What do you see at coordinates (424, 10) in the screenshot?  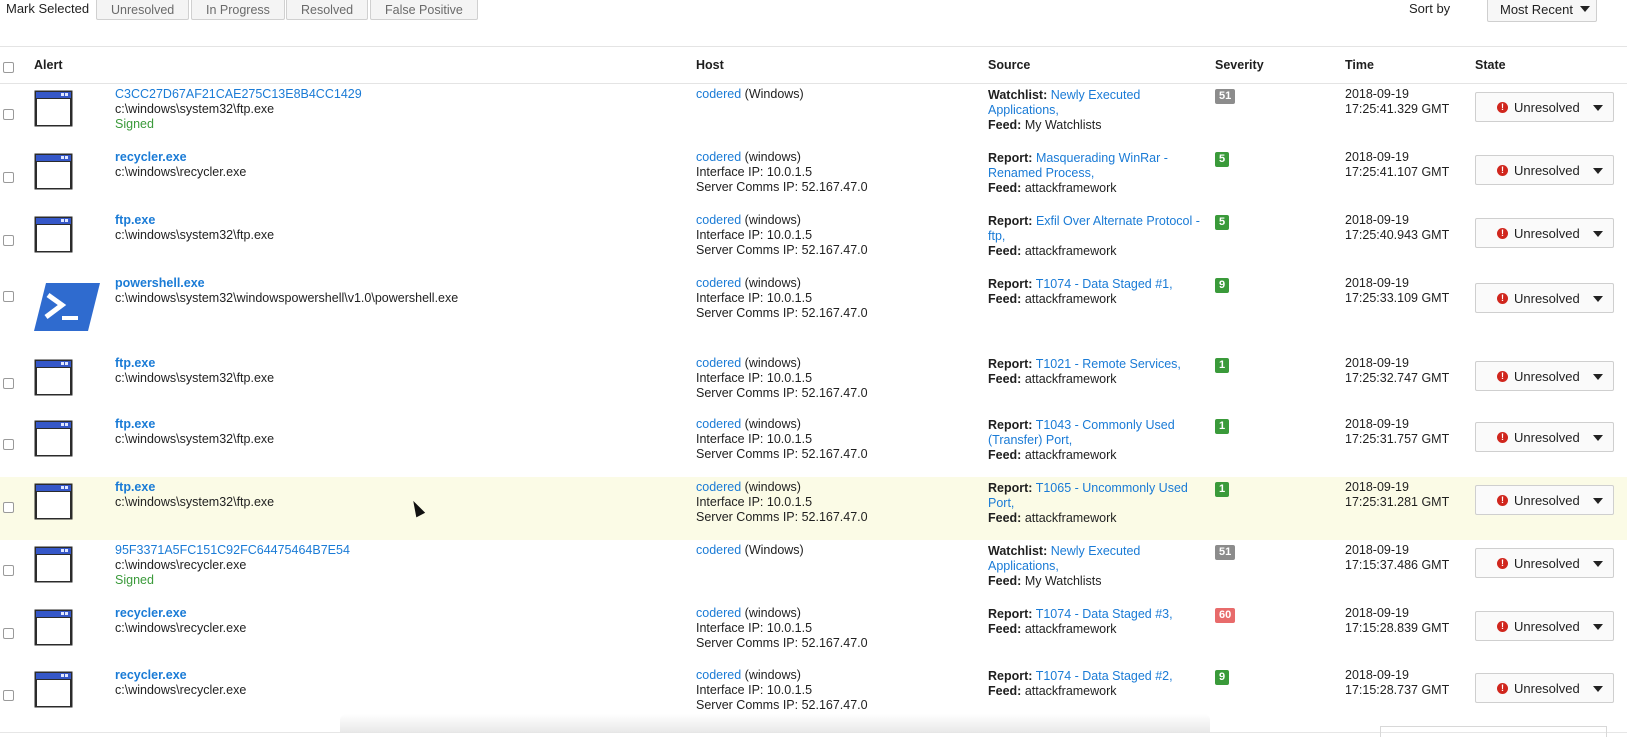 I see `mark-false-positive-button: False Positive` at bounding box center [424, 10].